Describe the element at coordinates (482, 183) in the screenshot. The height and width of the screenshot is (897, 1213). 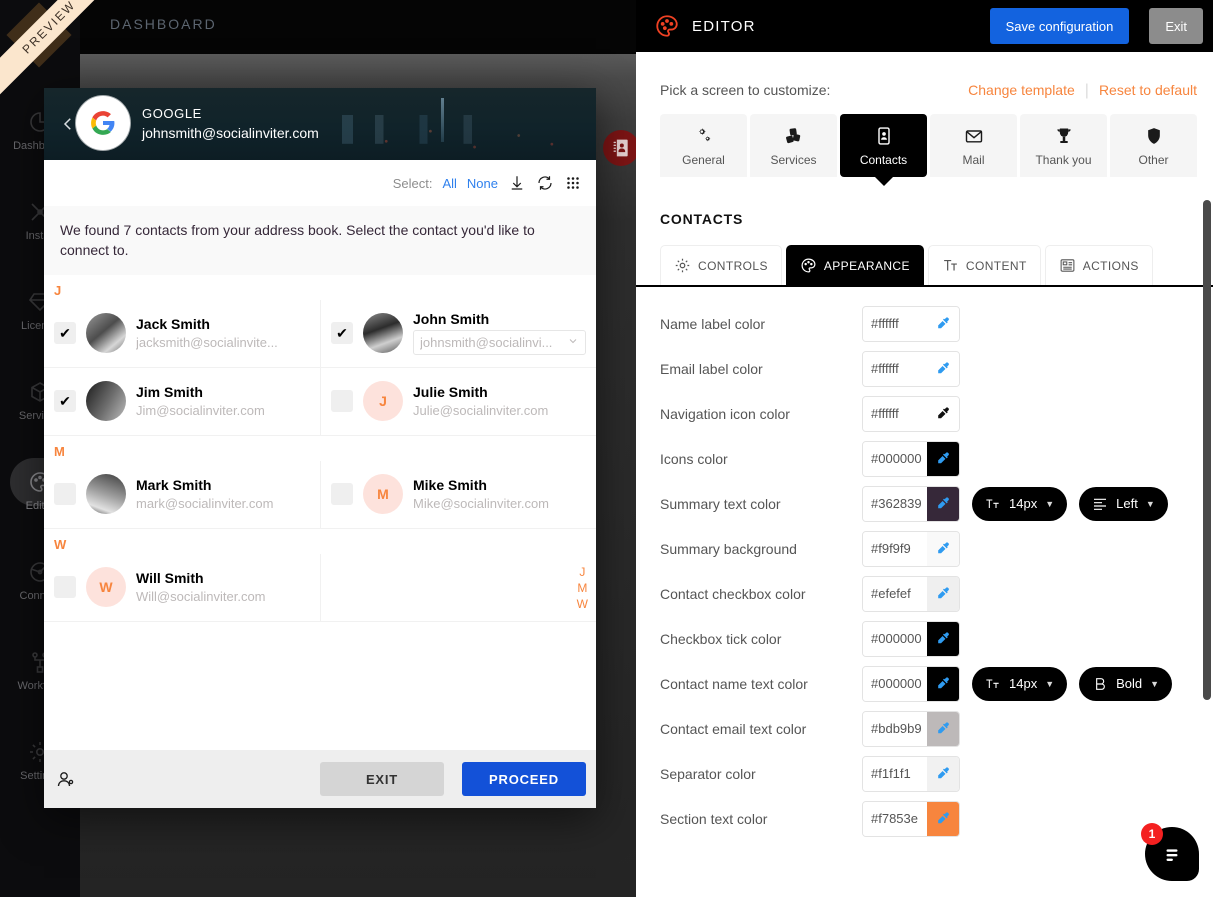
I see `select-none-link: None` at that location.